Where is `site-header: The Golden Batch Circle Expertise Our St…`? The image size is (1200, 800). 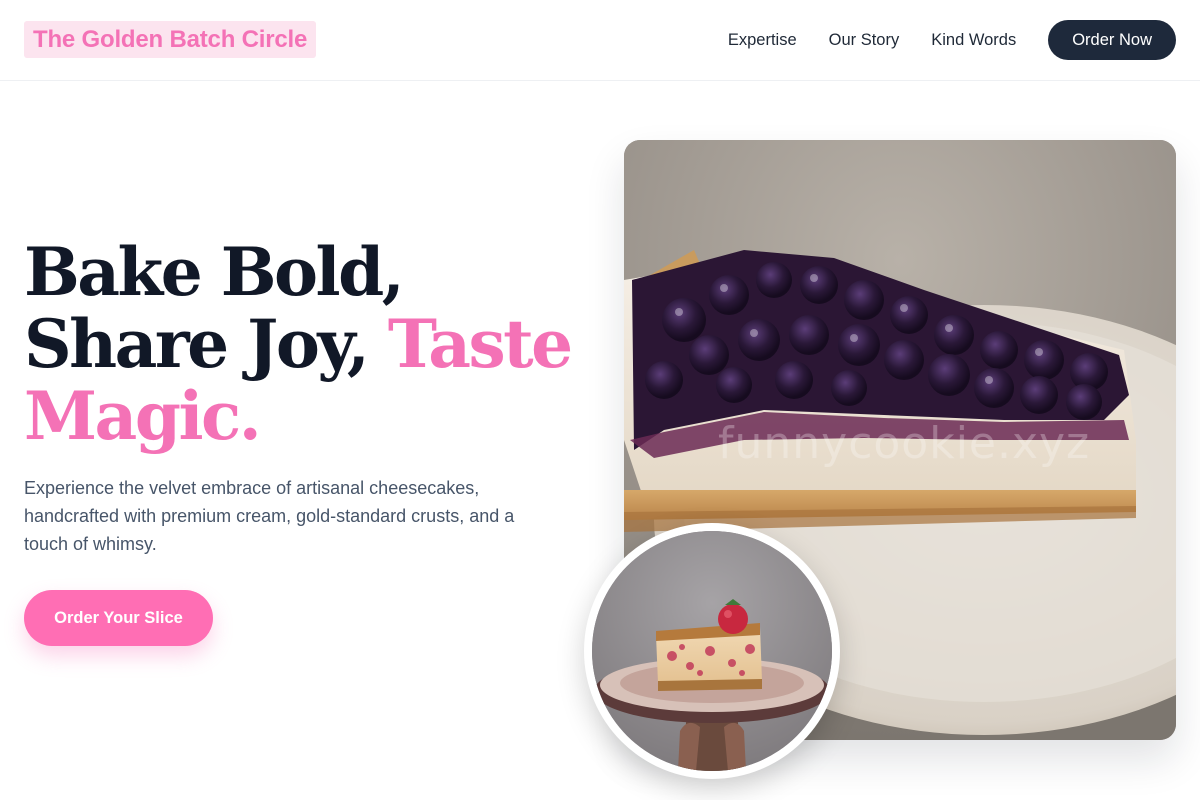
site-header: The Golden Batch Circle Expertise Our St… is located at coordinates (600, 40).